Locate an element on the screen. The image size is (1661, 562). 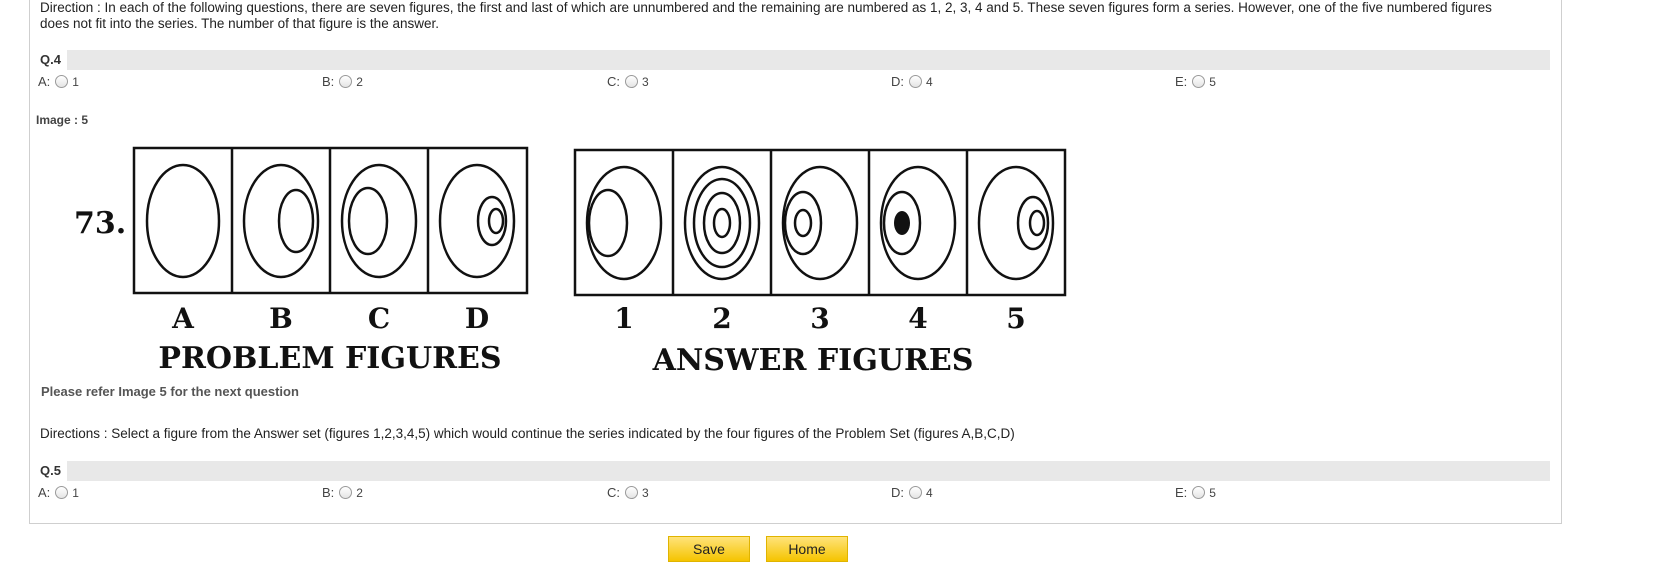
save-button: Save is located at coordinates (709, 549).